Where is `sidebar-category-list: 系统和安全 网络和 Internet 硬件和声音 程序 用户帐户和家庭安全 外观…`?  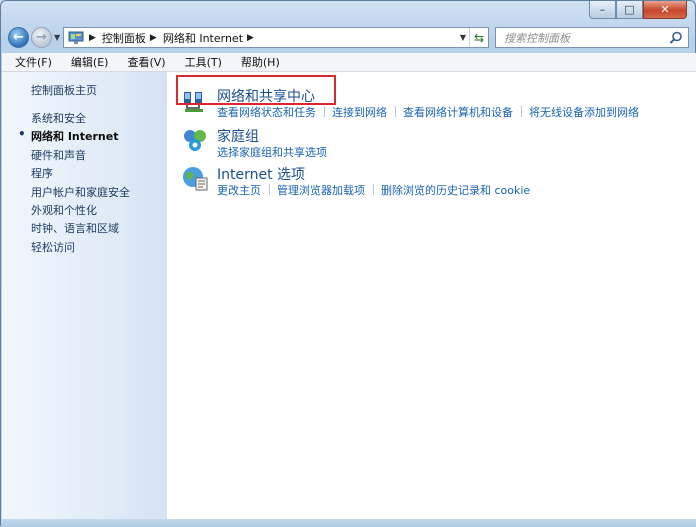
sidebar-category-list: 系统和安全 网络和 Internet 硬件和声音 程序 用户帐户和家庭安全 外观… is located at coordinates (74, 183).